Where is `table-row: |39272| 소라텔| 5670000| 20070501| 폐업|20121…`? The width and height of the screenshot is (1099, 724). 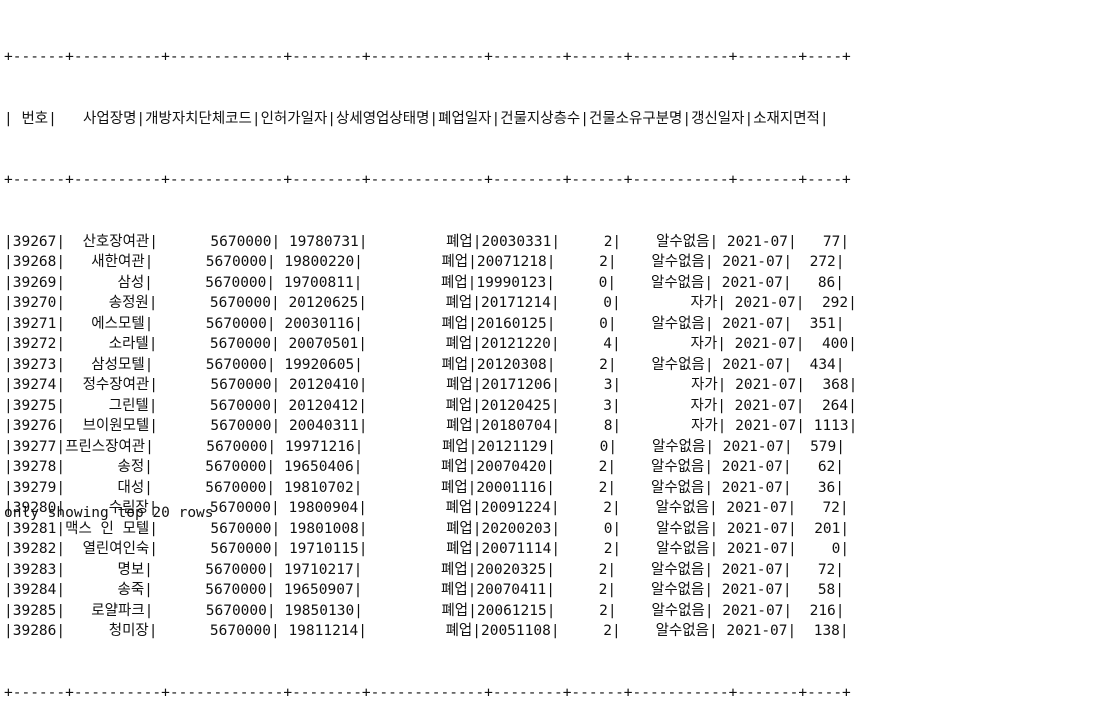
table-row: |39272| 소라텔| 5670000| 20070501| 폐업|20121… is located at coordinates (430, 344).